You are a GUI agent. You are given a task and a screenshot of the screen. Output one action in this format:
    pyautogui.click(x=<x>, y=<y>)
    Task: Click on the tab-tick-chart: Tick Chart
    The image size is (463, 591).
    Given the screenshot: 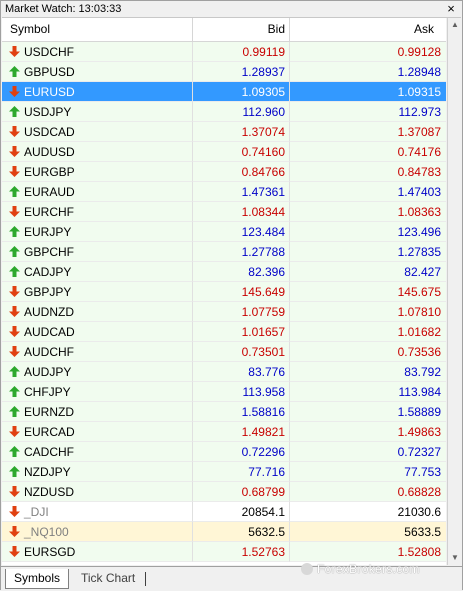 What is the action you would take?
    pyautogui.click(x=108, y=578)
    